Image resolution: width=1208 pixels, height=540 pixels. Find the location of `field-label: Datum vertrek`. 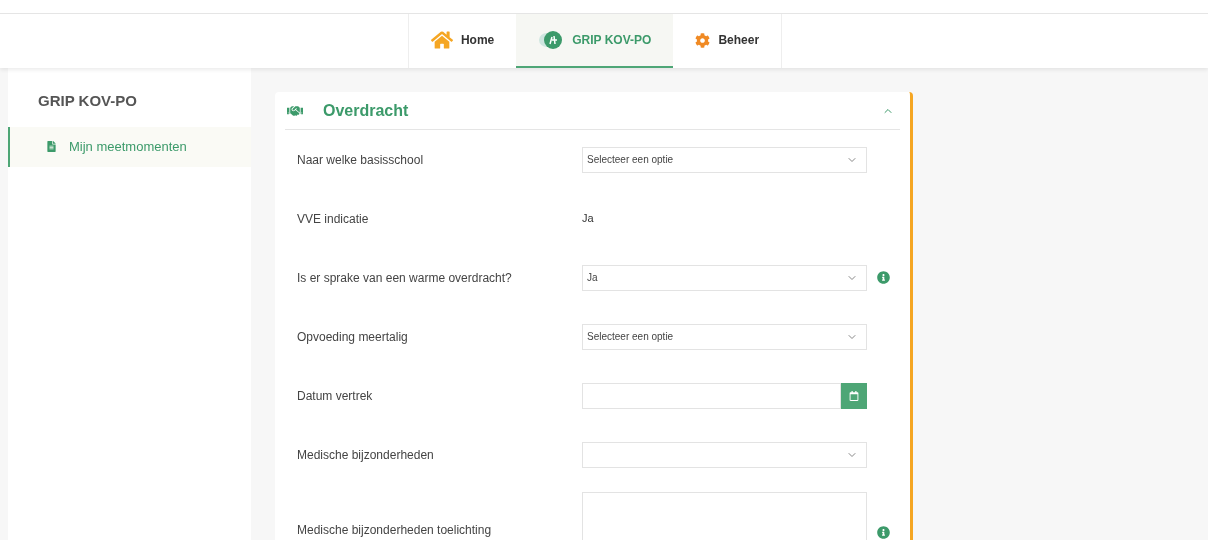

field-label: Datum vertrek is located at coordinates (335, 396).